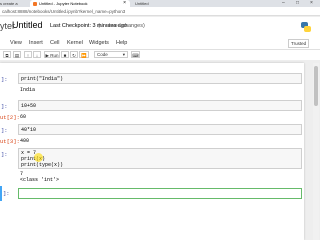 The width and height of the screenshot is (320, 240). What do you see at coordinates (28, 90) in the screenshot?
I see `cell-1-output: India` at bounding box center [28, 90].